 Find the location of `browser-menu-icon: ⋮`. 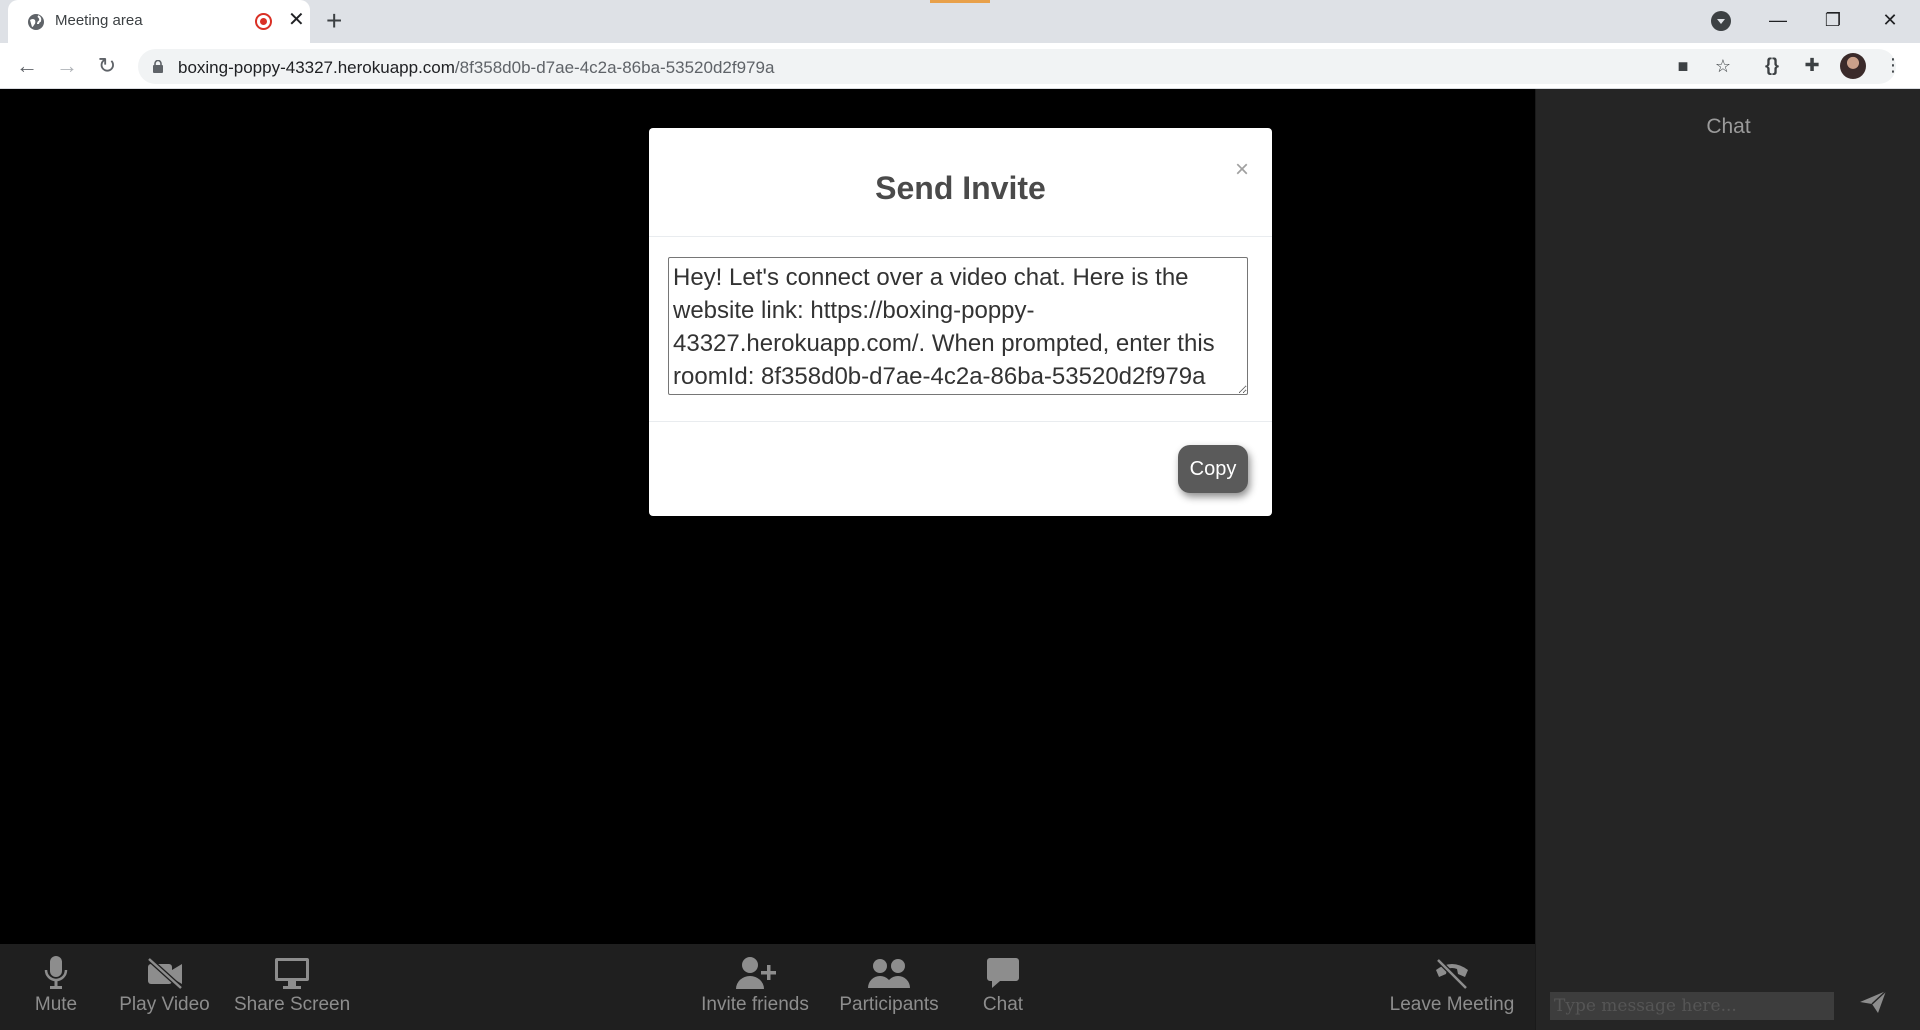

browser-menu-icon: ⋮ is located at coordinates (1893, 65).